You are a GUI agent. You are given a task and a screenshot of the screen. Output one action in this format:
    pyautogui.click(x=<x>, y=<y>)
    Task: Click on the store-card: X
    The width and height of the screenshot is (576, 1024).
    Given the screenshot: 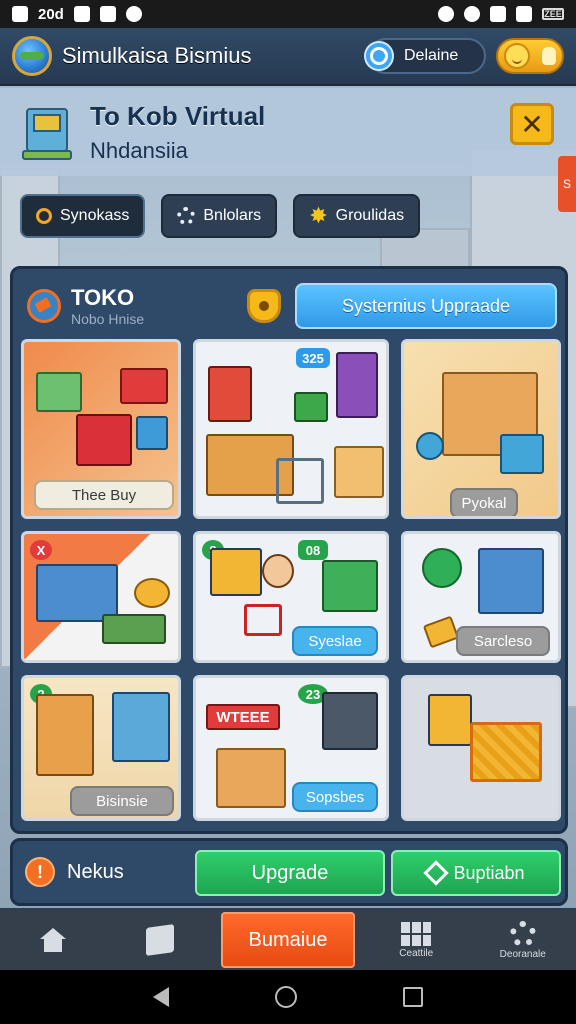 What is the action you would take?
    pyautogui.click(x=101, y=597)
    